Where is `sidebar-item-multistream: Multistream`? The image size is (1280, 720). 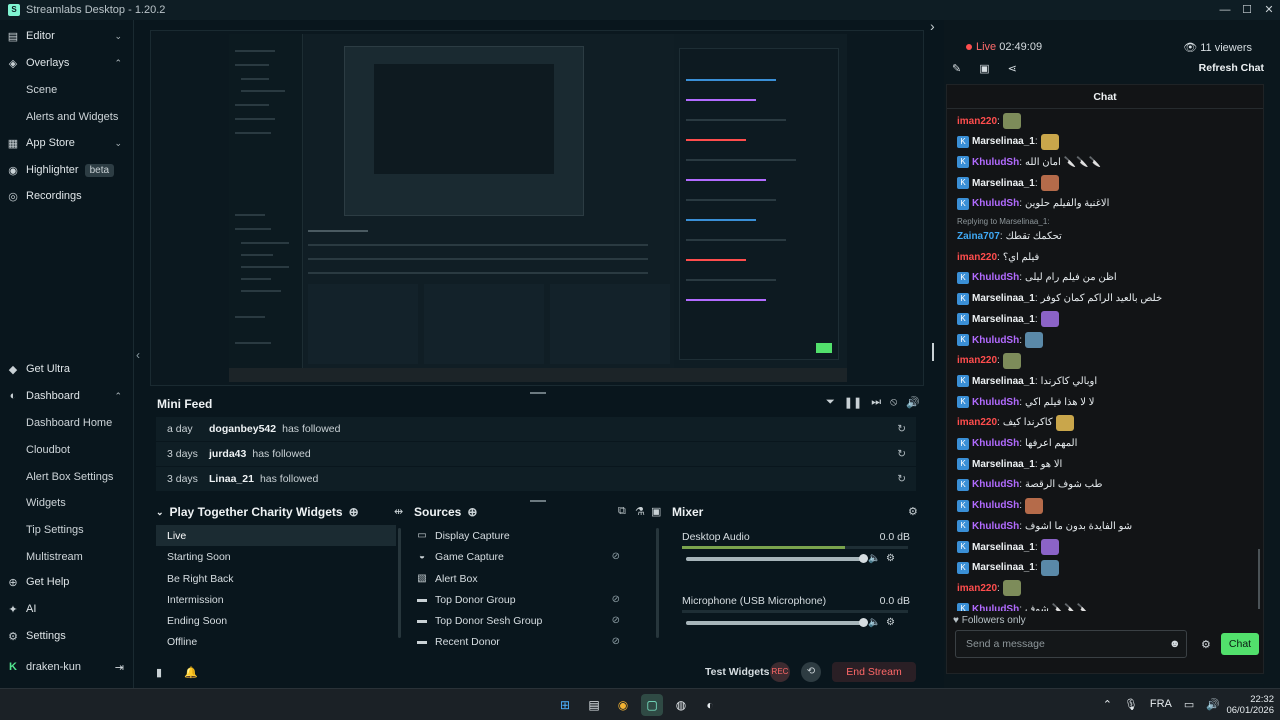 sidebar-item-multistream: Multistream is located at coordinates (54, 557).